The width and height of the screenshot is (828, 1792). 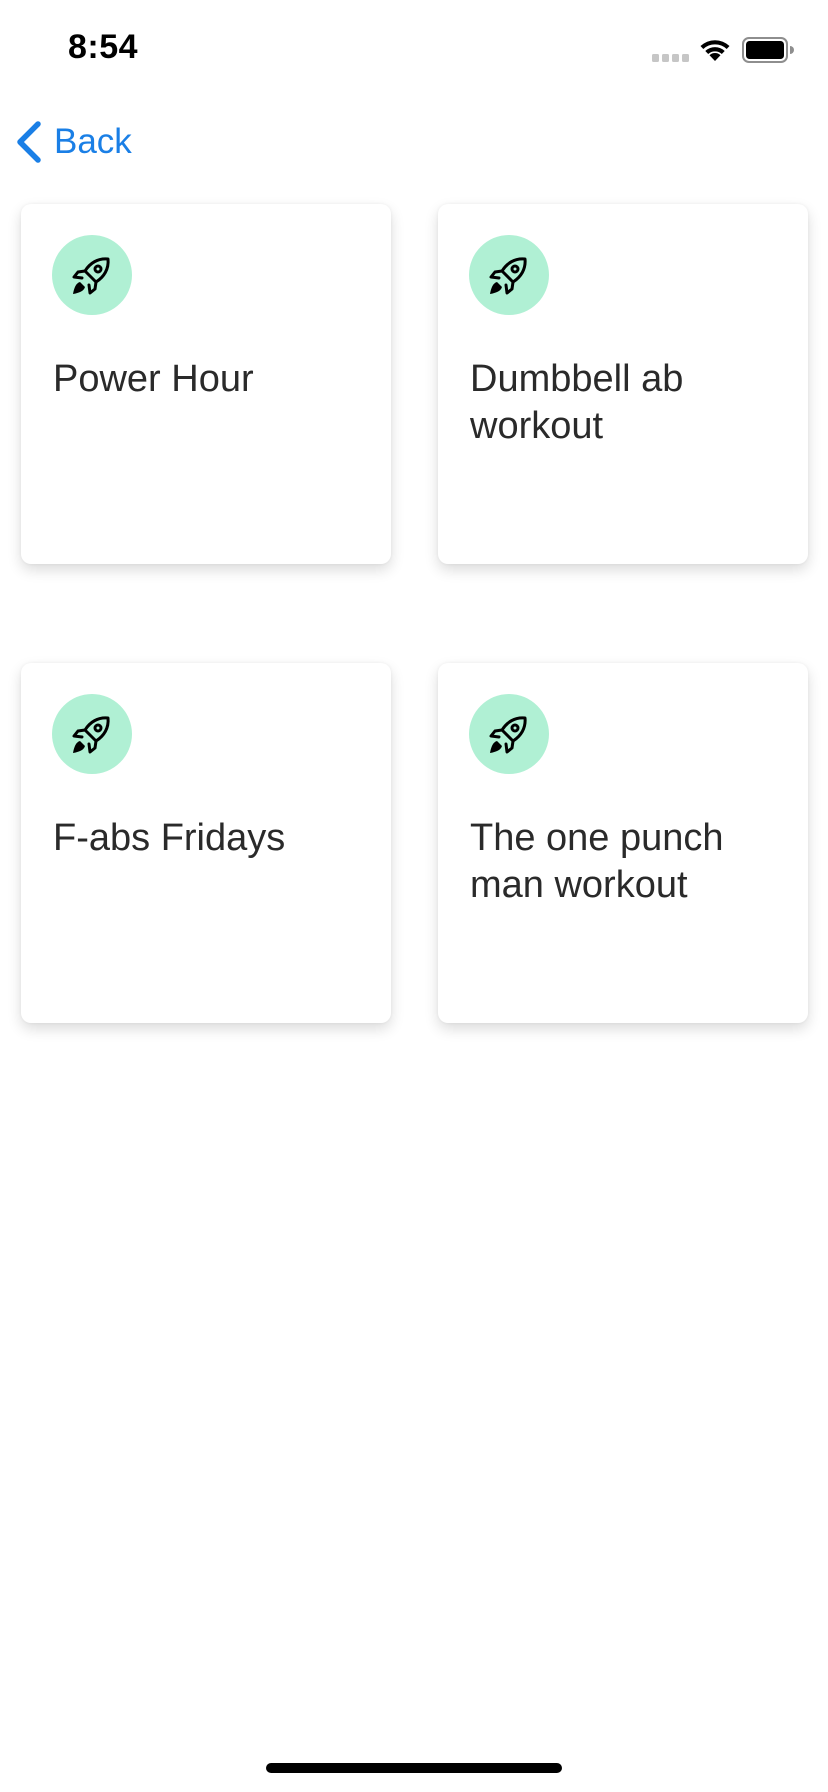 I want to click on workout-card-f-abs-fridays: F-abs Fridays, so click(x=206, y=843).